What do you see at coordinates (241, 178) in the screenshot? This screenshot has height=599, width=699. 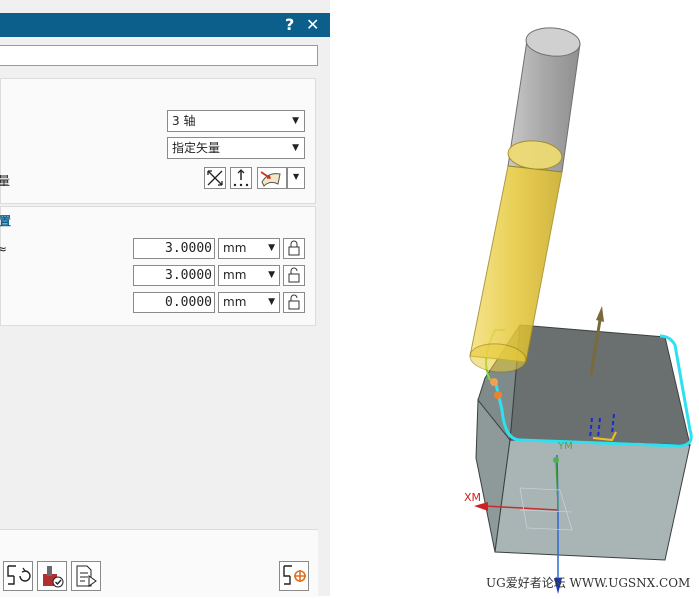 I see `point-vector-icon` at bounding box center [241, 178].